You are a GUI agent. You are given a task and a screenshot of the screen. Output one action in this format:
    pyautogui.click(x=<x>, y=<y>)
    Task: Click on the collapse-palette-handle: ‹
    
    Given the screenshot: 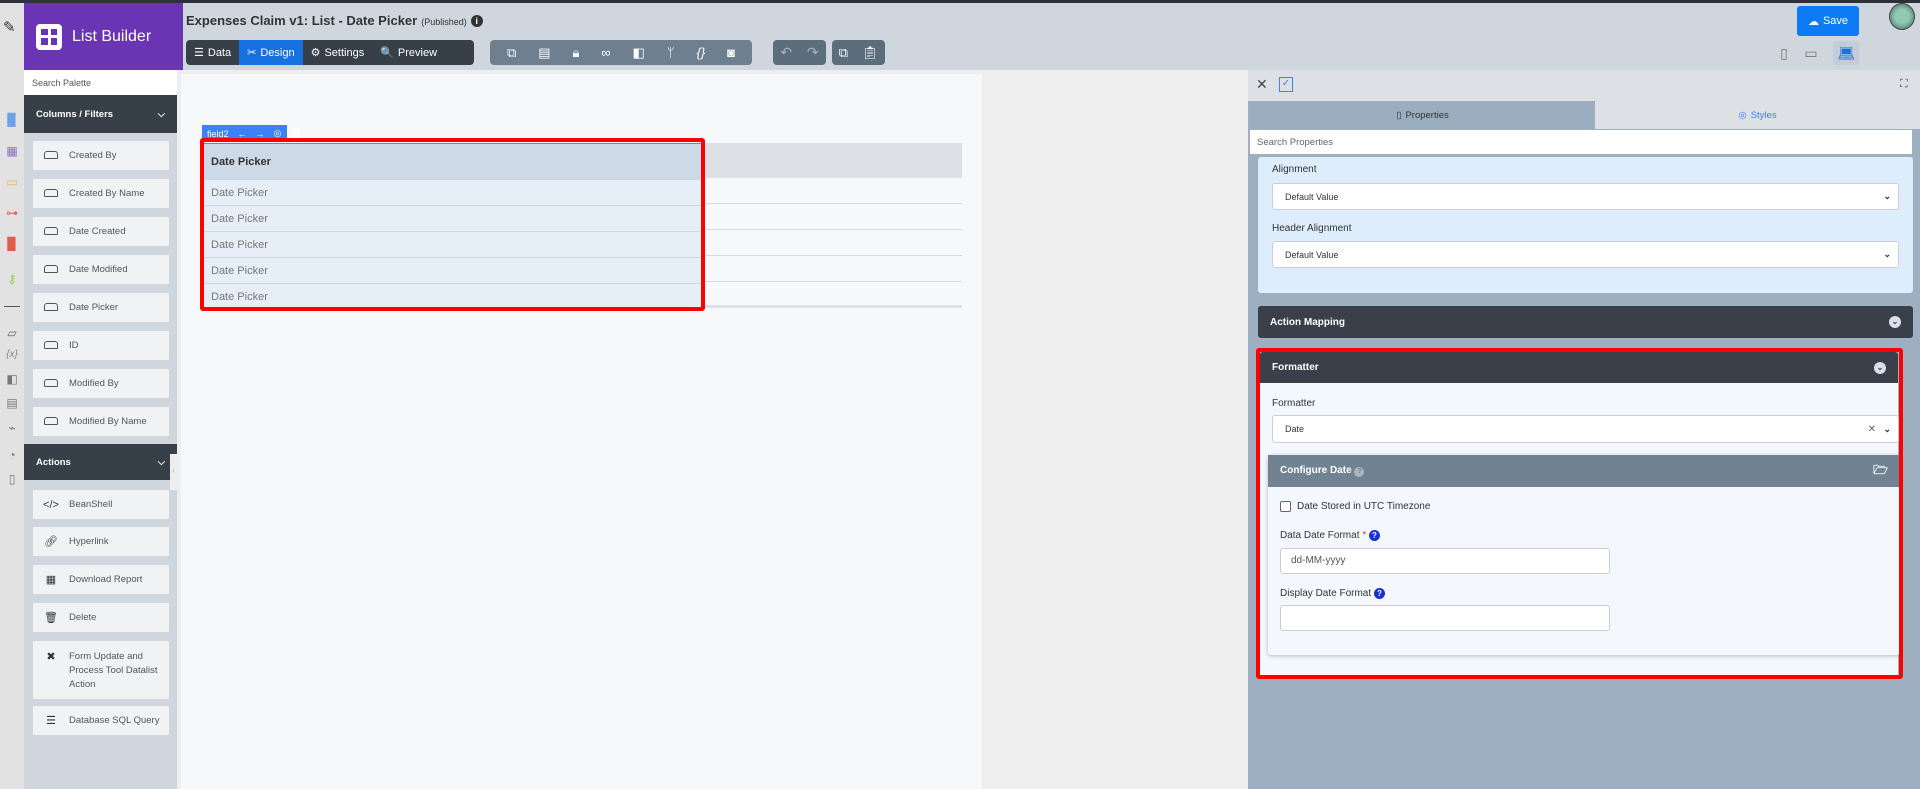 What is the action you would take?
    pyautogui.click(x=173, y=472)
    